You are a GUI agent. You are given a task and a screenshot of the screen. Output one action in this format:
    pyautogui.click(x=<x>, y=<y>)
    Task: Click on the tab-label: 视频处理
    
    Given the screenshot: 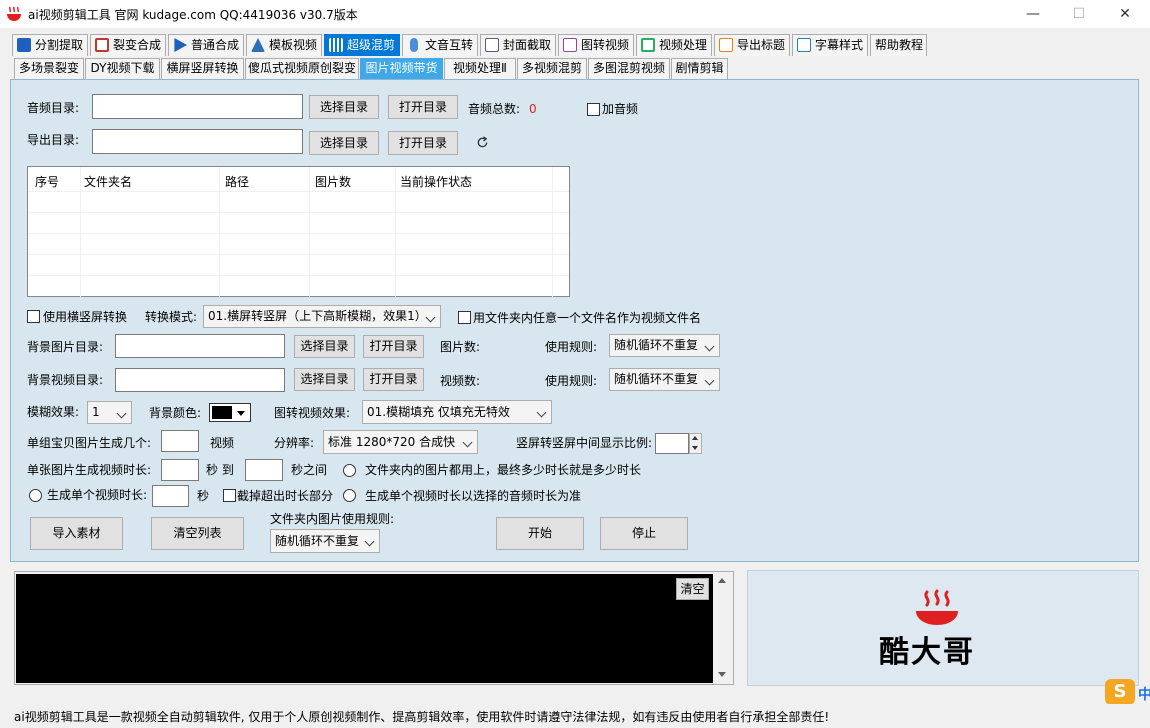 What is the action you would take?
    pyautogui.click(x=683, y=45)
    